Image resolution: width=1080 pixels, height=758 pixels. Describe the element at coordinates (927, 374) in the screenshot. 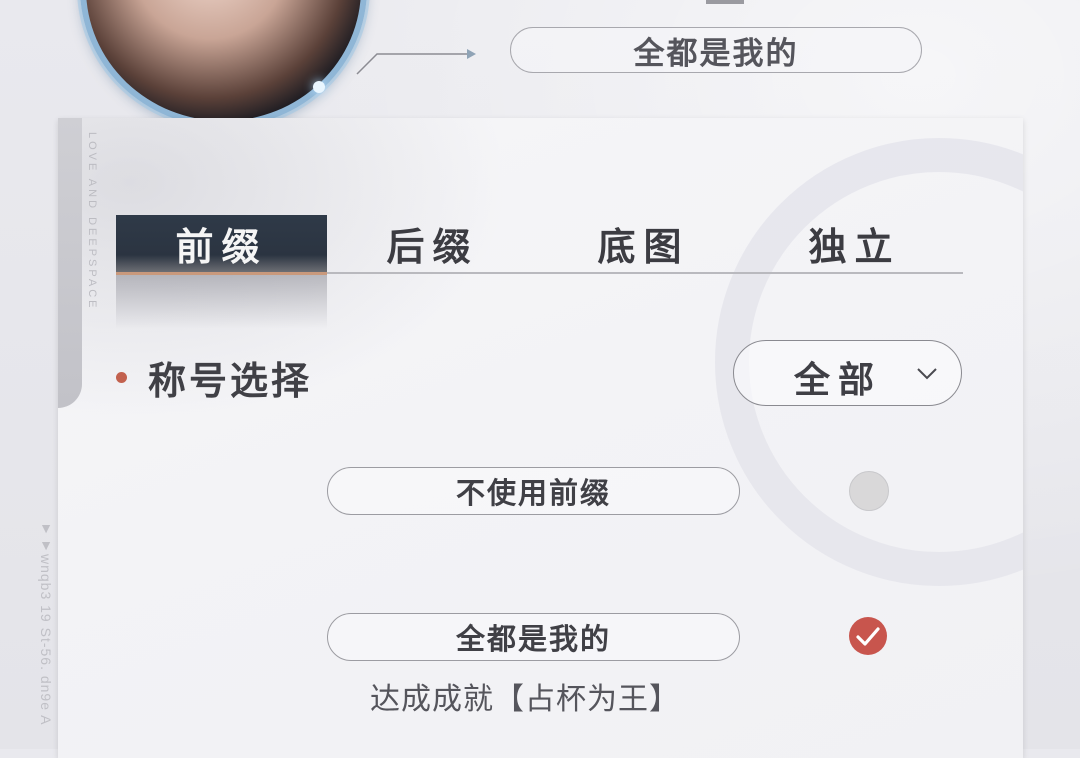

I see `chevron-down-icon` at that location.